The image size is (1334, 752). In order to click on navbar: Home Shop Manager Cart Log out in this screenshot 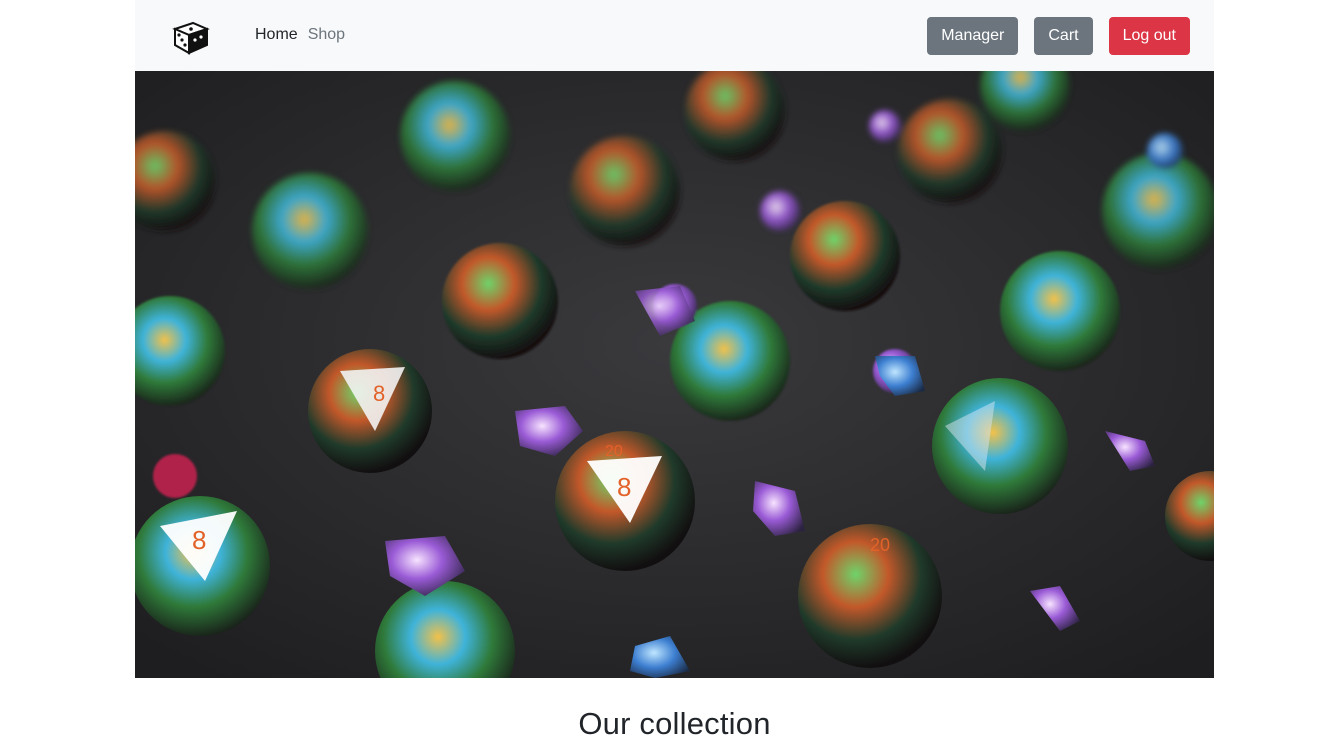, I will do `click(674, 35)`.